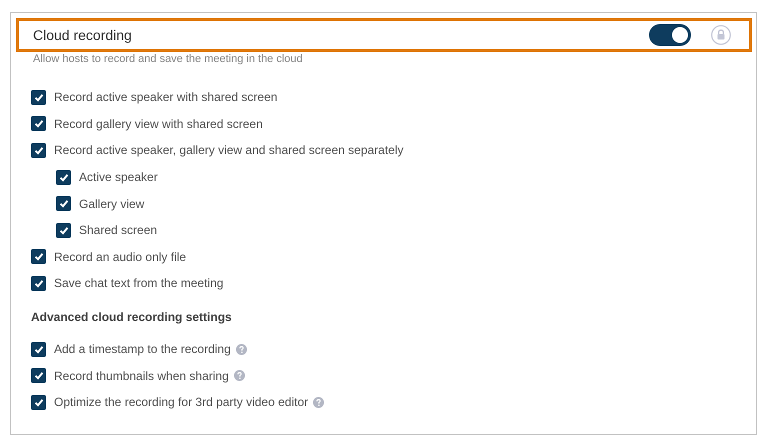  What do you see at coordinates (132, 317) in the screenshot?
I see `section-heading: Advanced cloud recording settings` at bounding box center [132, 317].